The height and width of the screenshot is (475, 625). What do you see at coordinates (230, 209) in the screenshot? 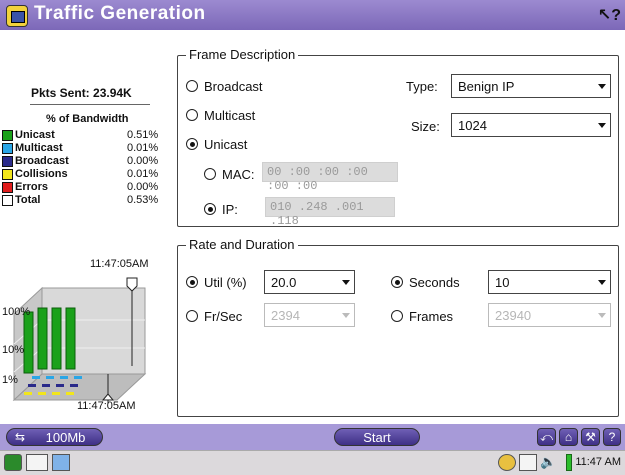
I see `ip-label: IP:` at bounding box center [230, 209].